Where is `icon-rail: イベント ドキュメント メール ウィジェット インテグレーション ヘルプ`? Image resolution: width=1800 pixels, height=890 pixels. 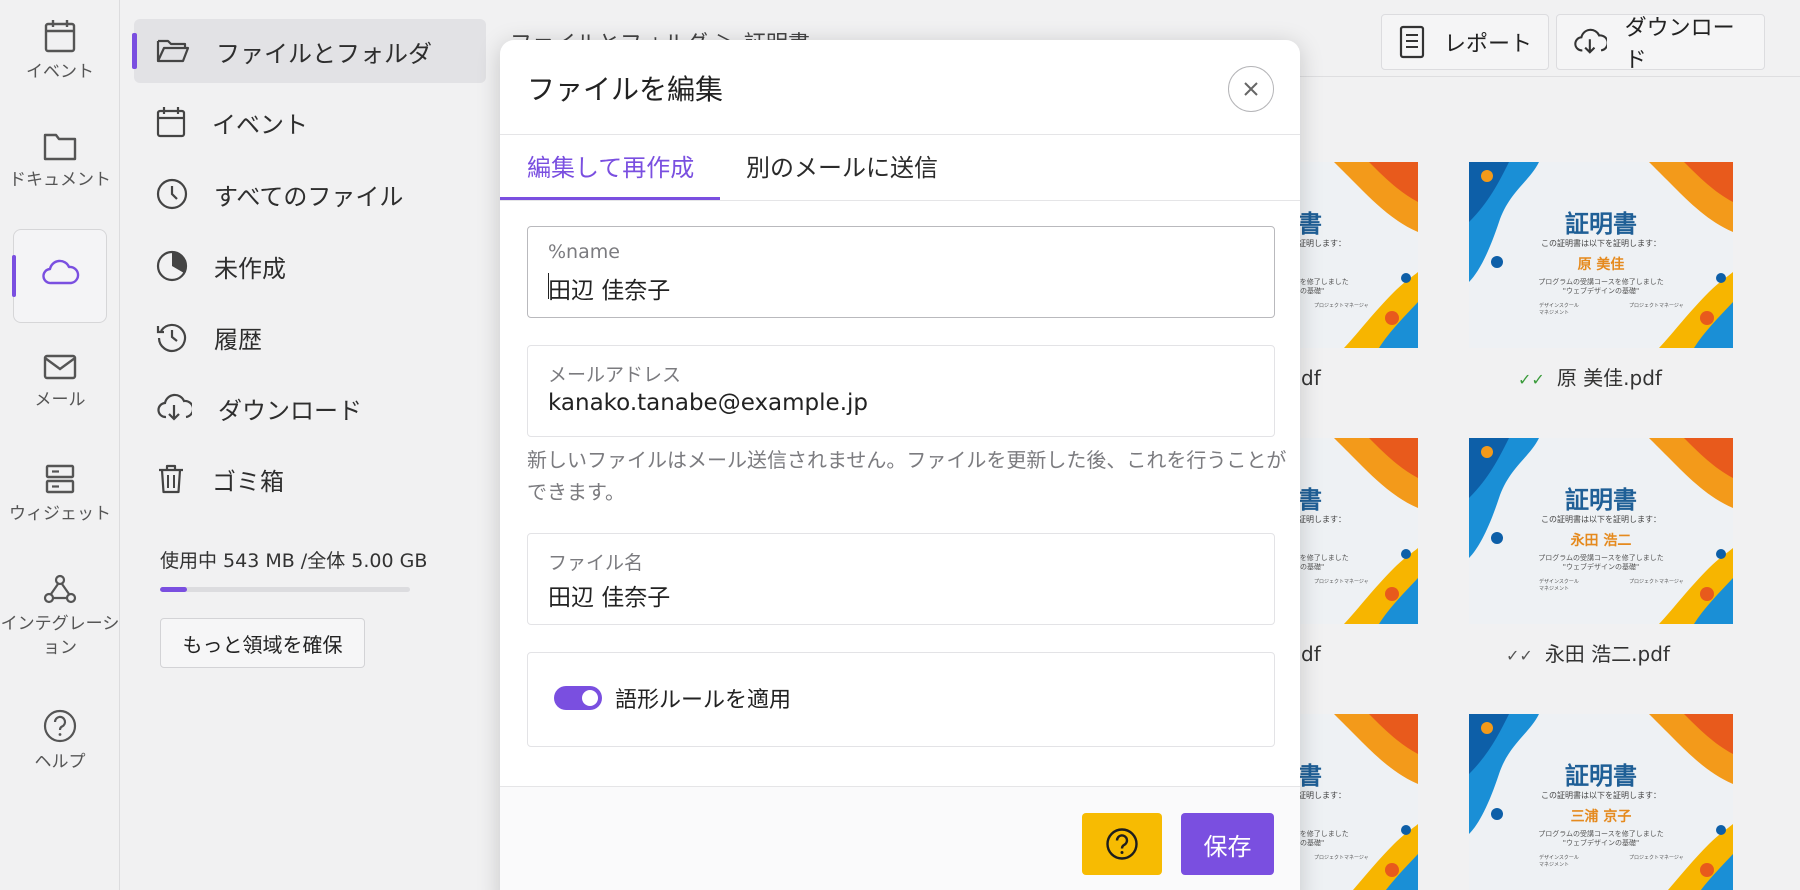
icon-rail: イベント ドキュメント メール ウィジェット インテグレーション ヘルプ is located at coordinates (60, 445).